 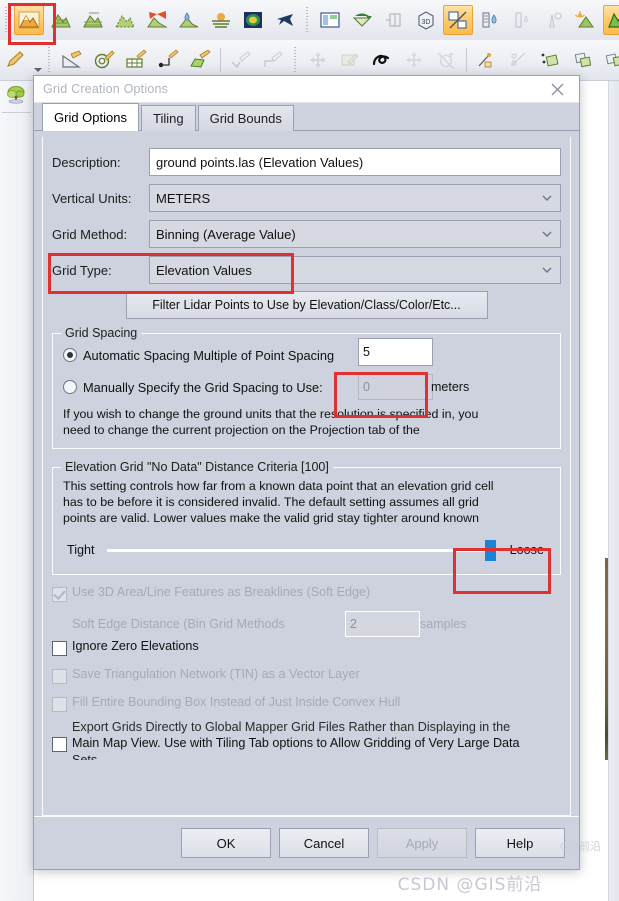 I want to click on tab-tiling: Tiling, so click(x=168, y=118).